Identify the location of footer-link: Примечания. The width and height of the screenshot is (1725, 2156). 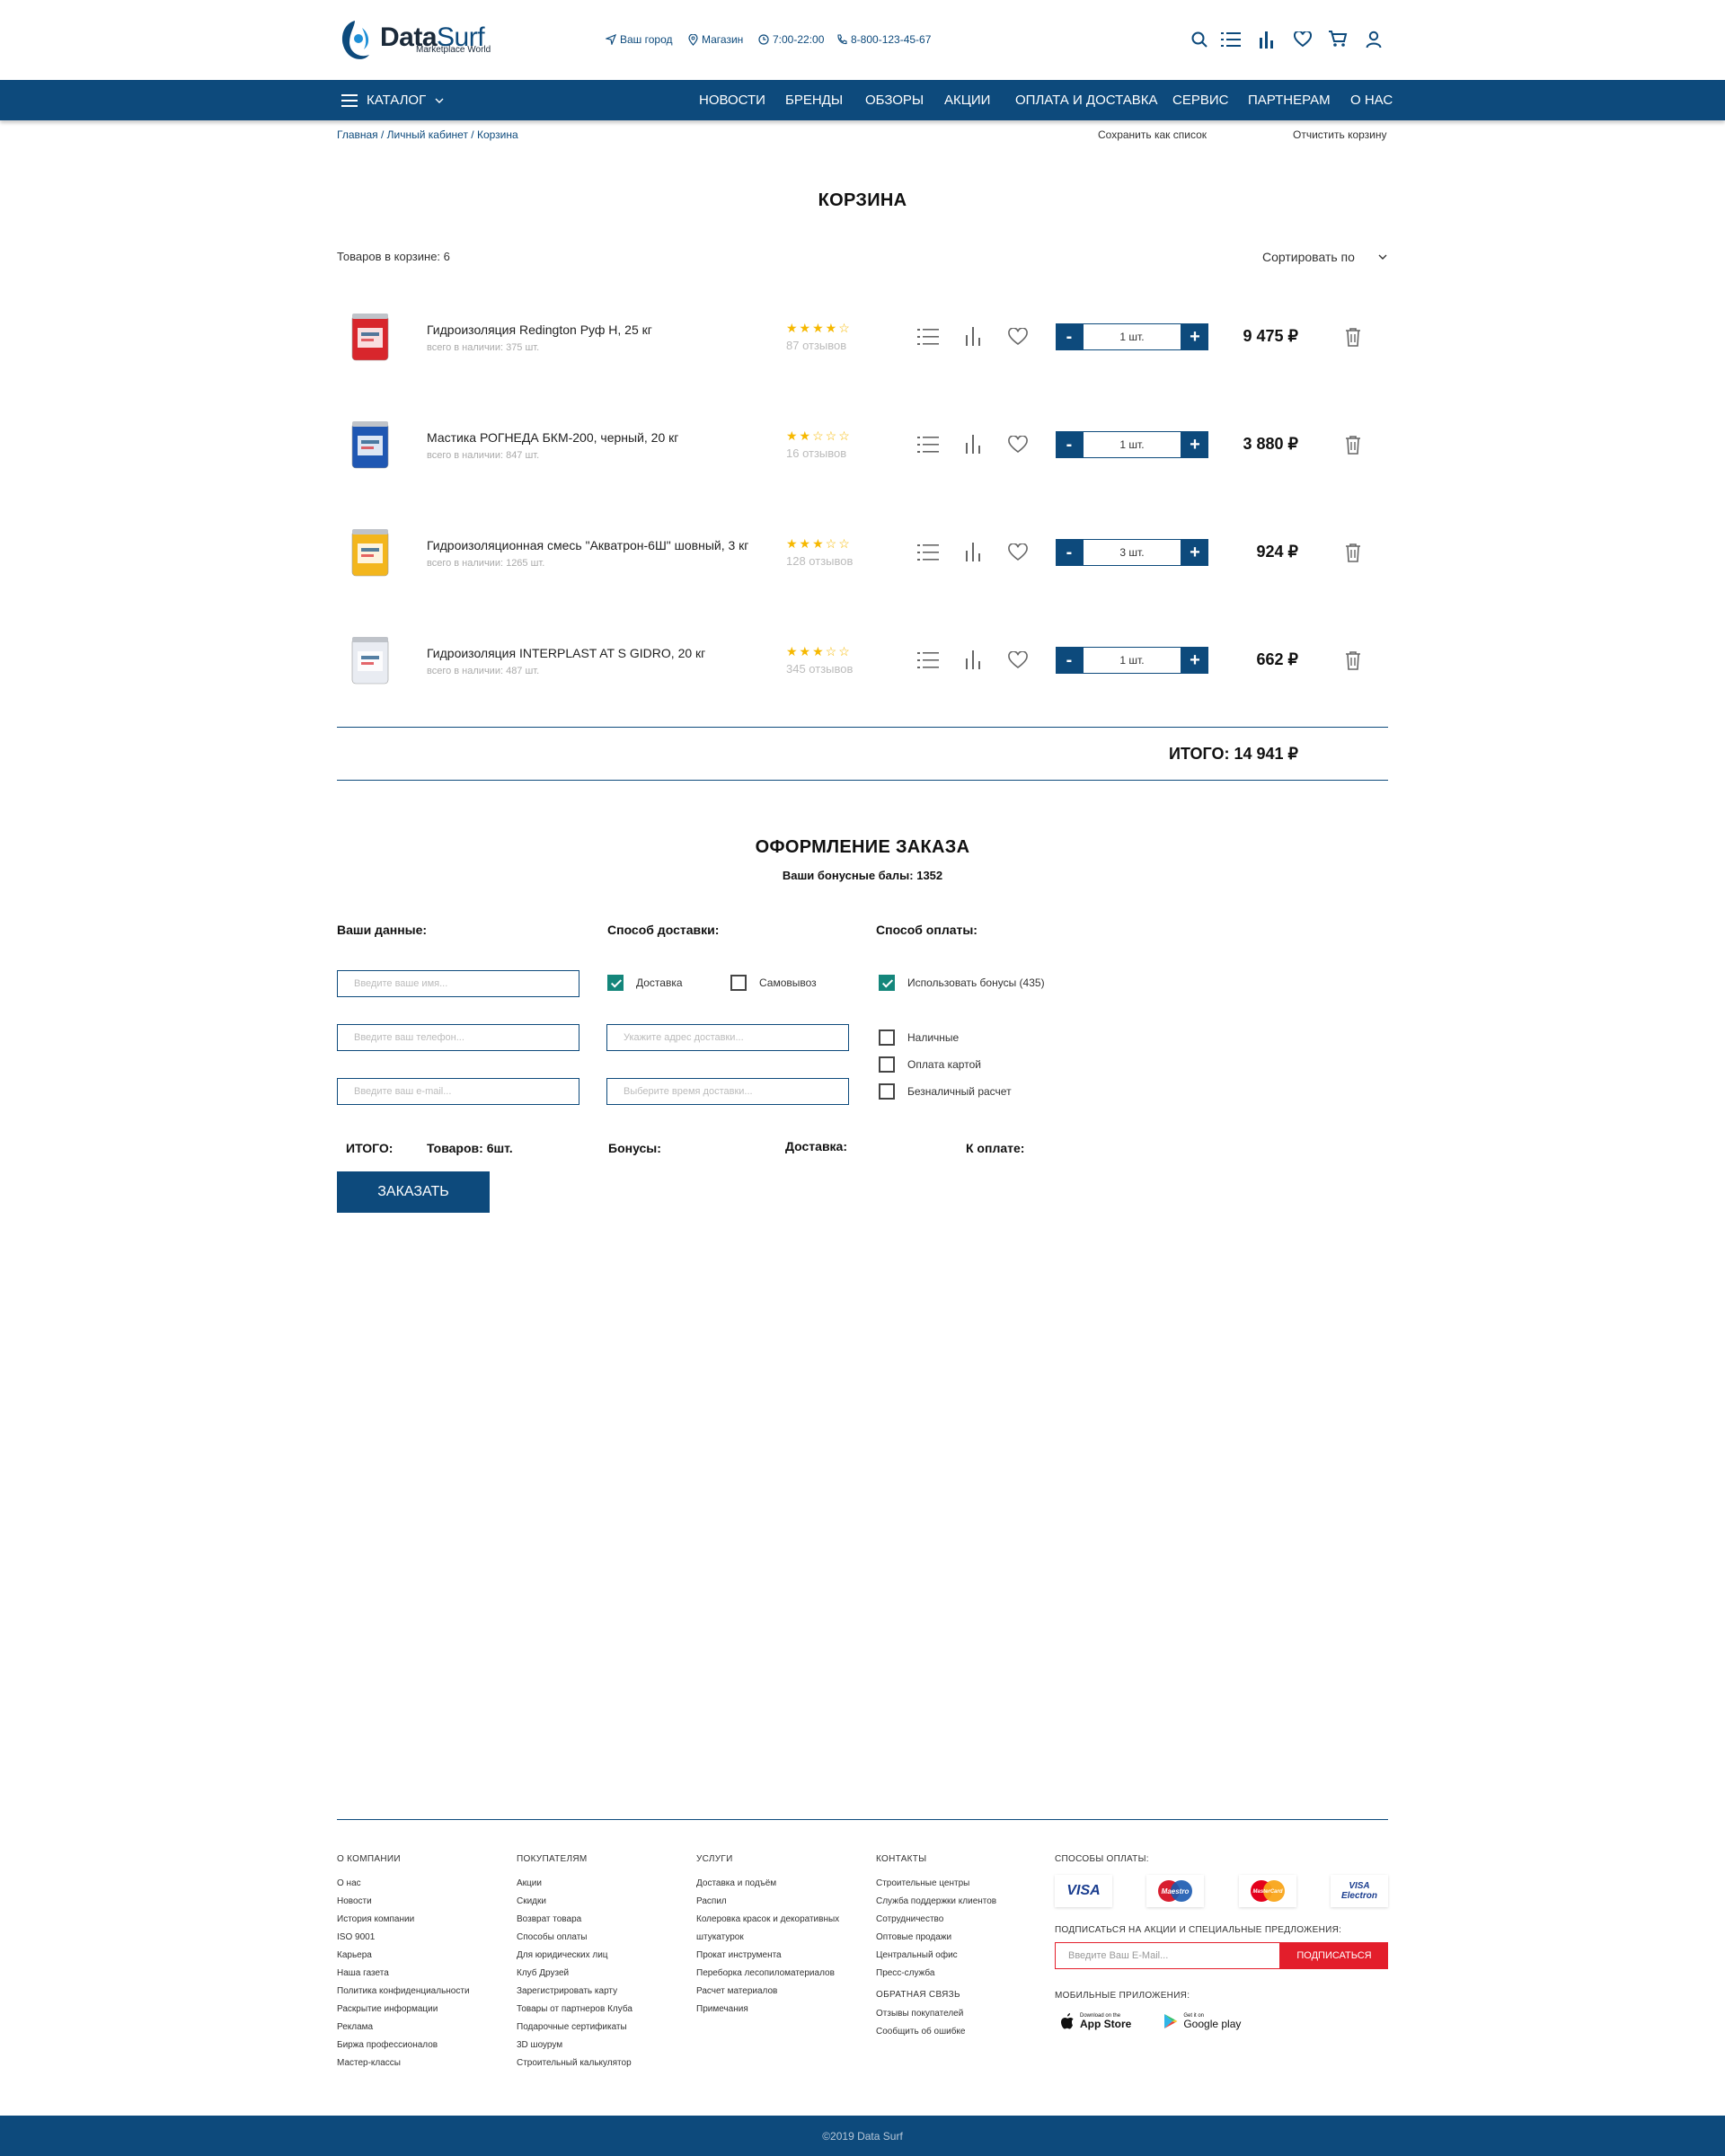
(781, 2010).